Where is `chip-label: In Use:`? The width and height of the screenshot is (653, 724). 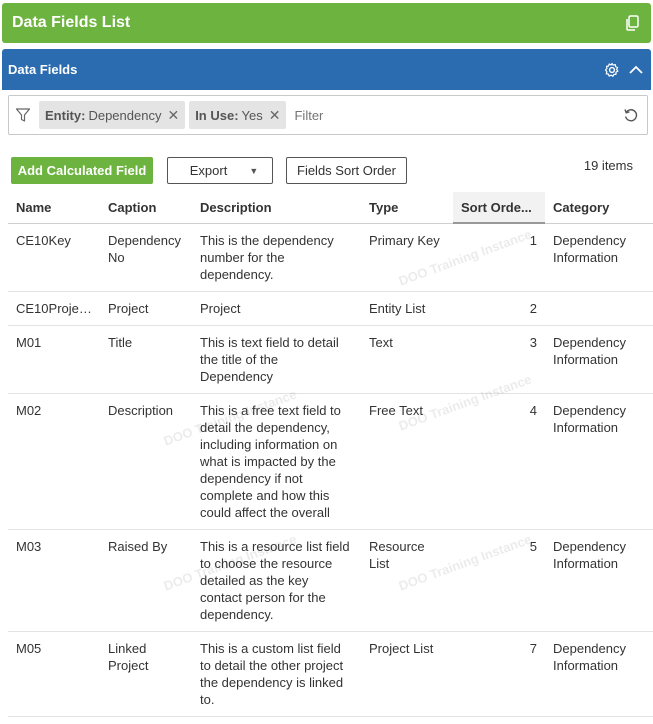
chip-label: In Use: is located at coordinates (217, 115).